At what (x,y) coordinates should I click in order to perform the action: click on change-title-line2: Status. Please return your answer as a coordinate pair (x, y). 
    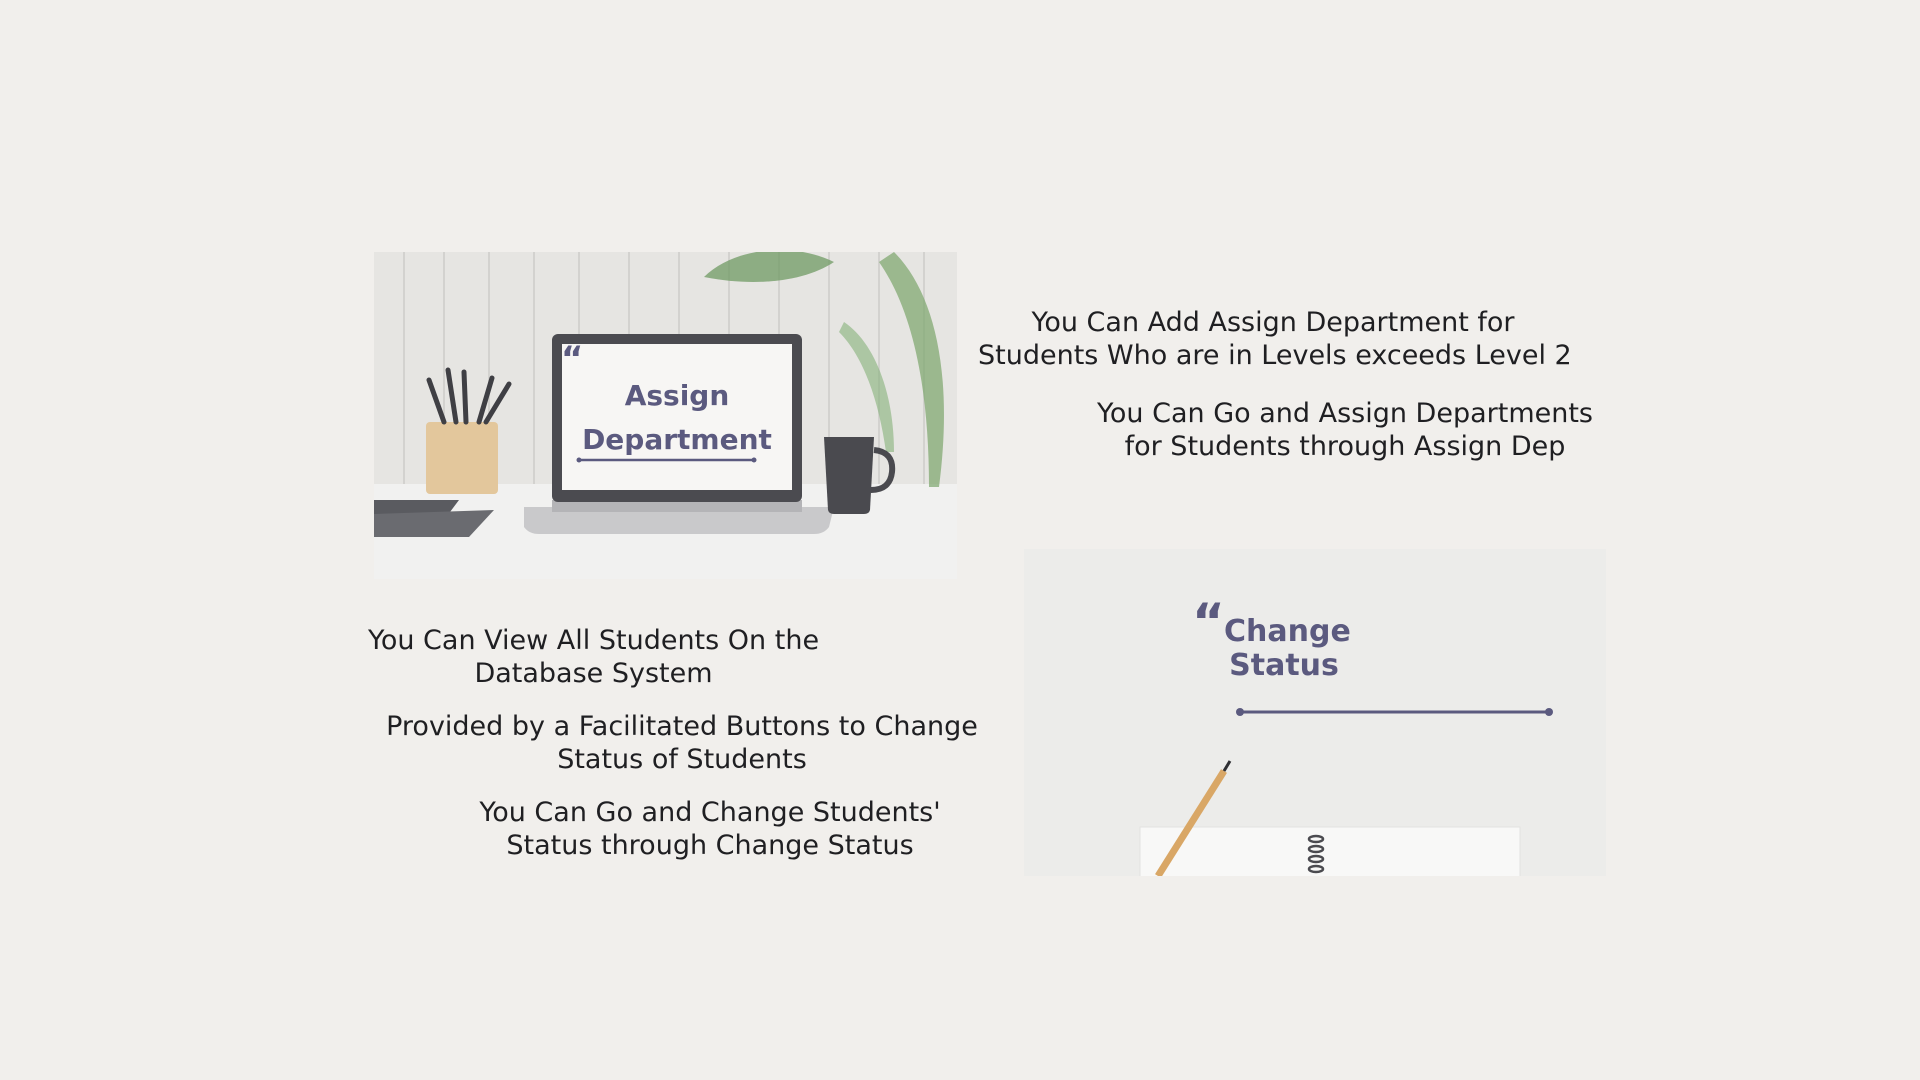
    Looking at the image, I should click on (1284, 665).